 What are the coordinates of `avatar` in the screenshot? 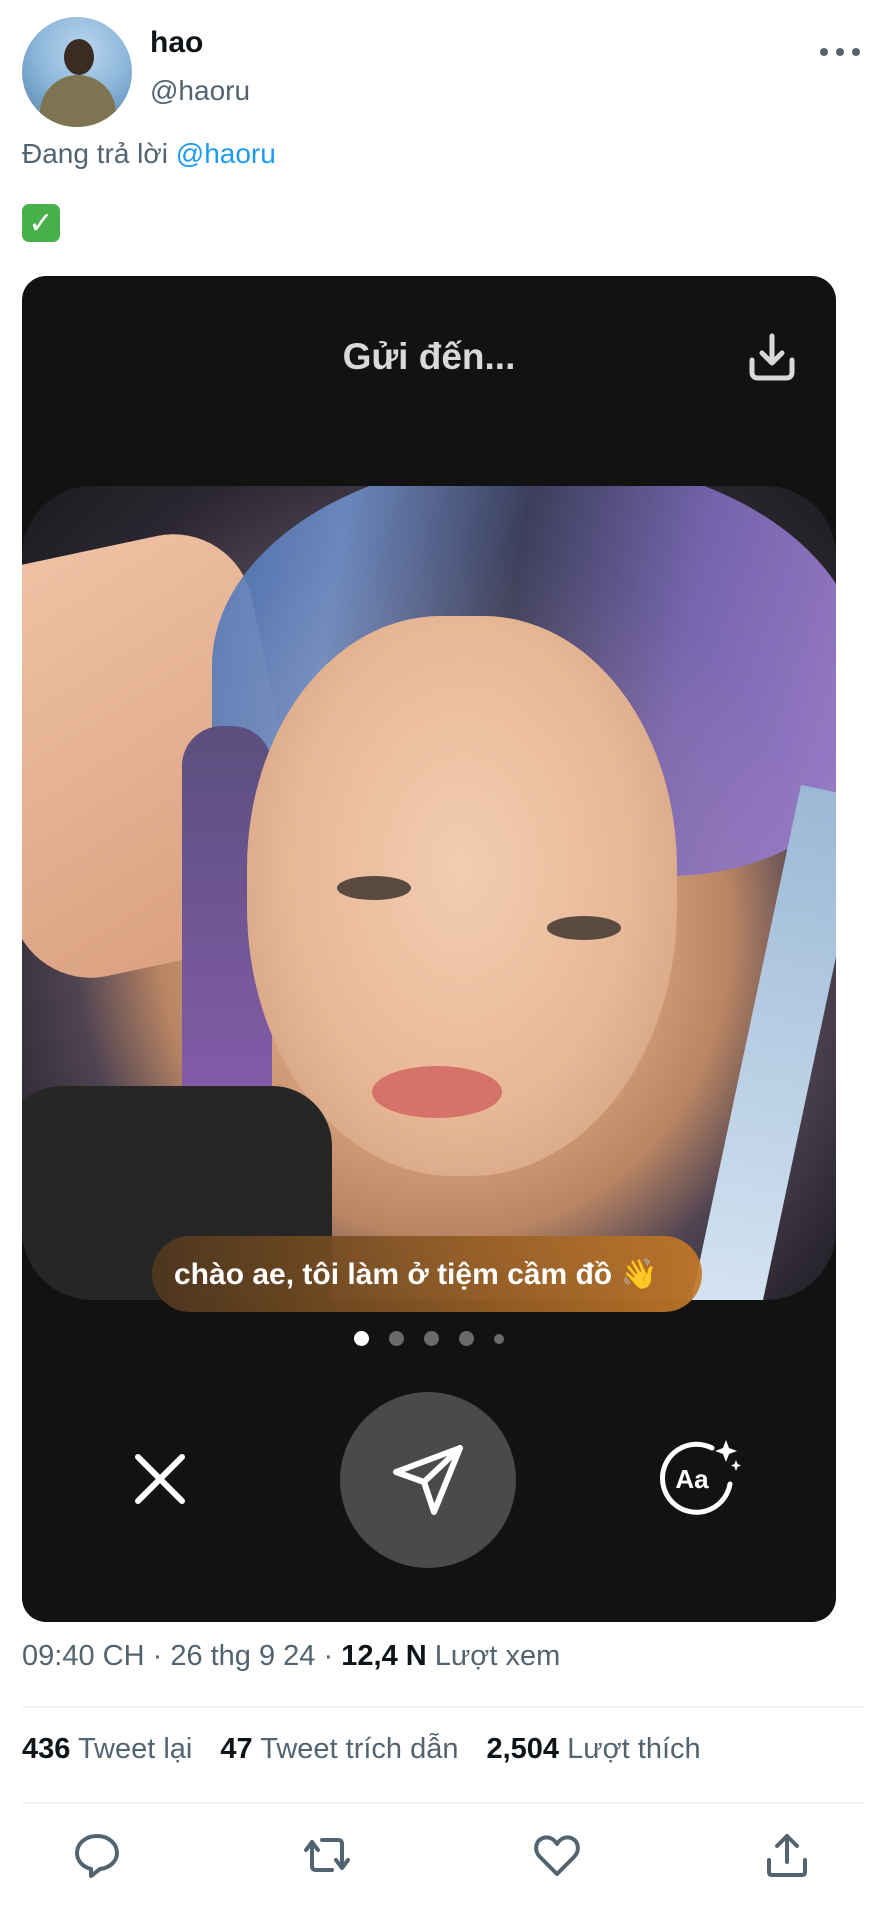 It's located at (77, 72).